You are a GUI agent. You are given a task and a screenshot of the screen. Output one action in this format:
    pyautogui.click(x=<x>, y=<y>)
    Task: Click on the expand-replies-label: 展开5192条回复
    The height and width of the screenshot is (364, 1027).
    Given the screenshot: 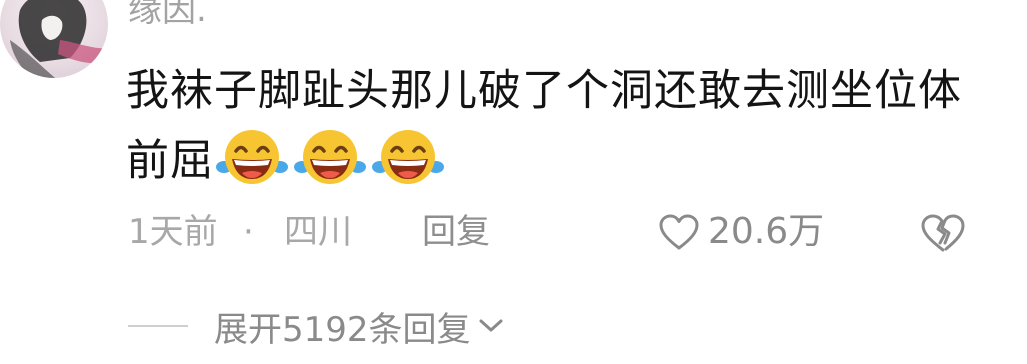 What is the action you would take?
    pyautogui.click(x=342, y=329)
    